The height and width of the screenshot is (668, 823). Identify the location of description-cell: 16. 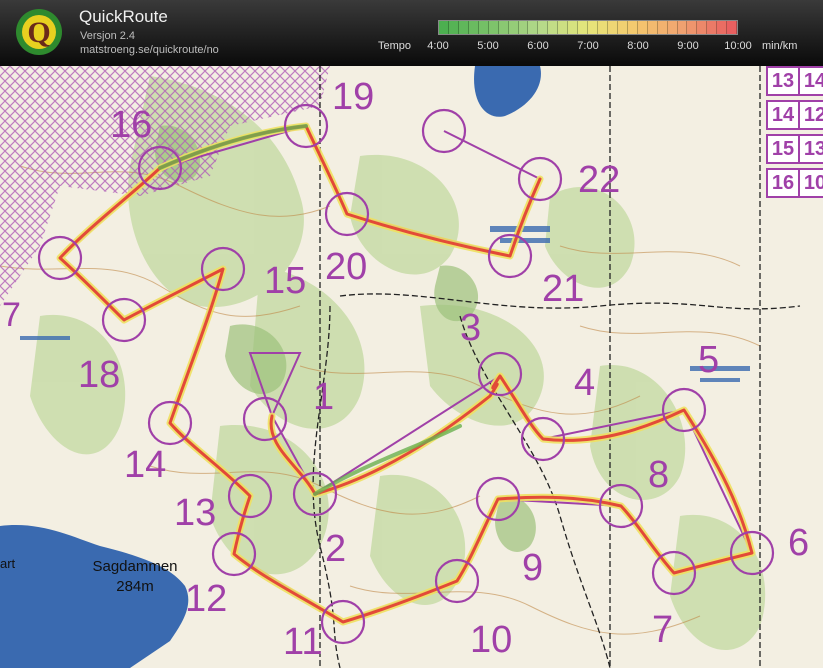
(783, 183).